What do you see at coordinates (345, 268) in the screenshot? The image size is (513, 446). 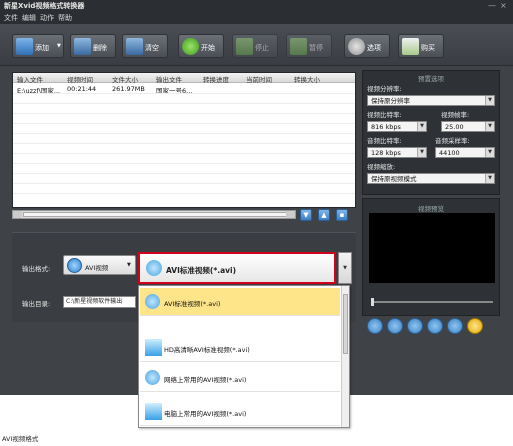 I see `format-dropdown-button: ▼` at bounding box center [345, 268].